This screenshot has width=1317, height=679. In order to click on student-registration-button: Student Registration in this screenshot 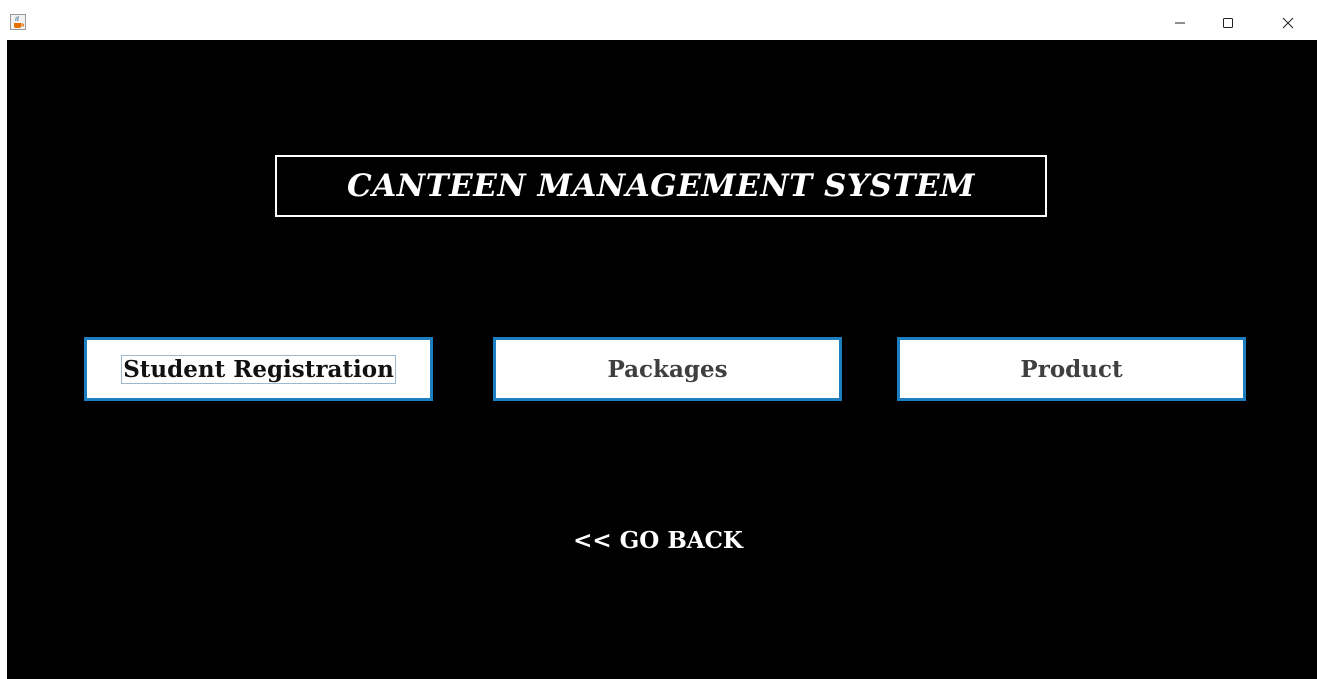, I will do `click(258, 369)`.